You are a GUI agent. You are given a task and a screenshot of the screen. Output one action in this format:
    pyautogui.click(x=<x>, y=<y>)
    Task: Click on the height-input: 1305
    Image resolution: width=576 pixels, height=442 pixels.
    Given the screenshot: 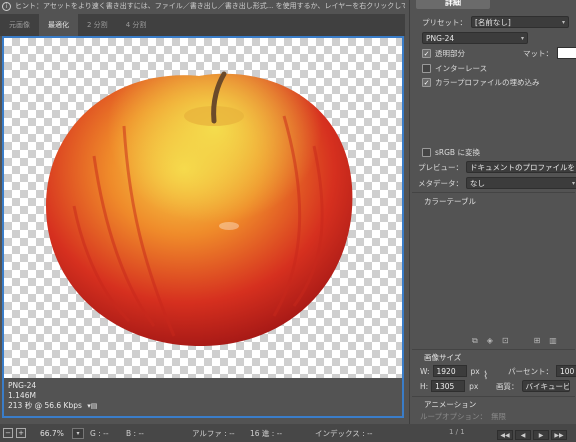 What is the action you would take?
    pyautogui.click(x=448, y=386)
    